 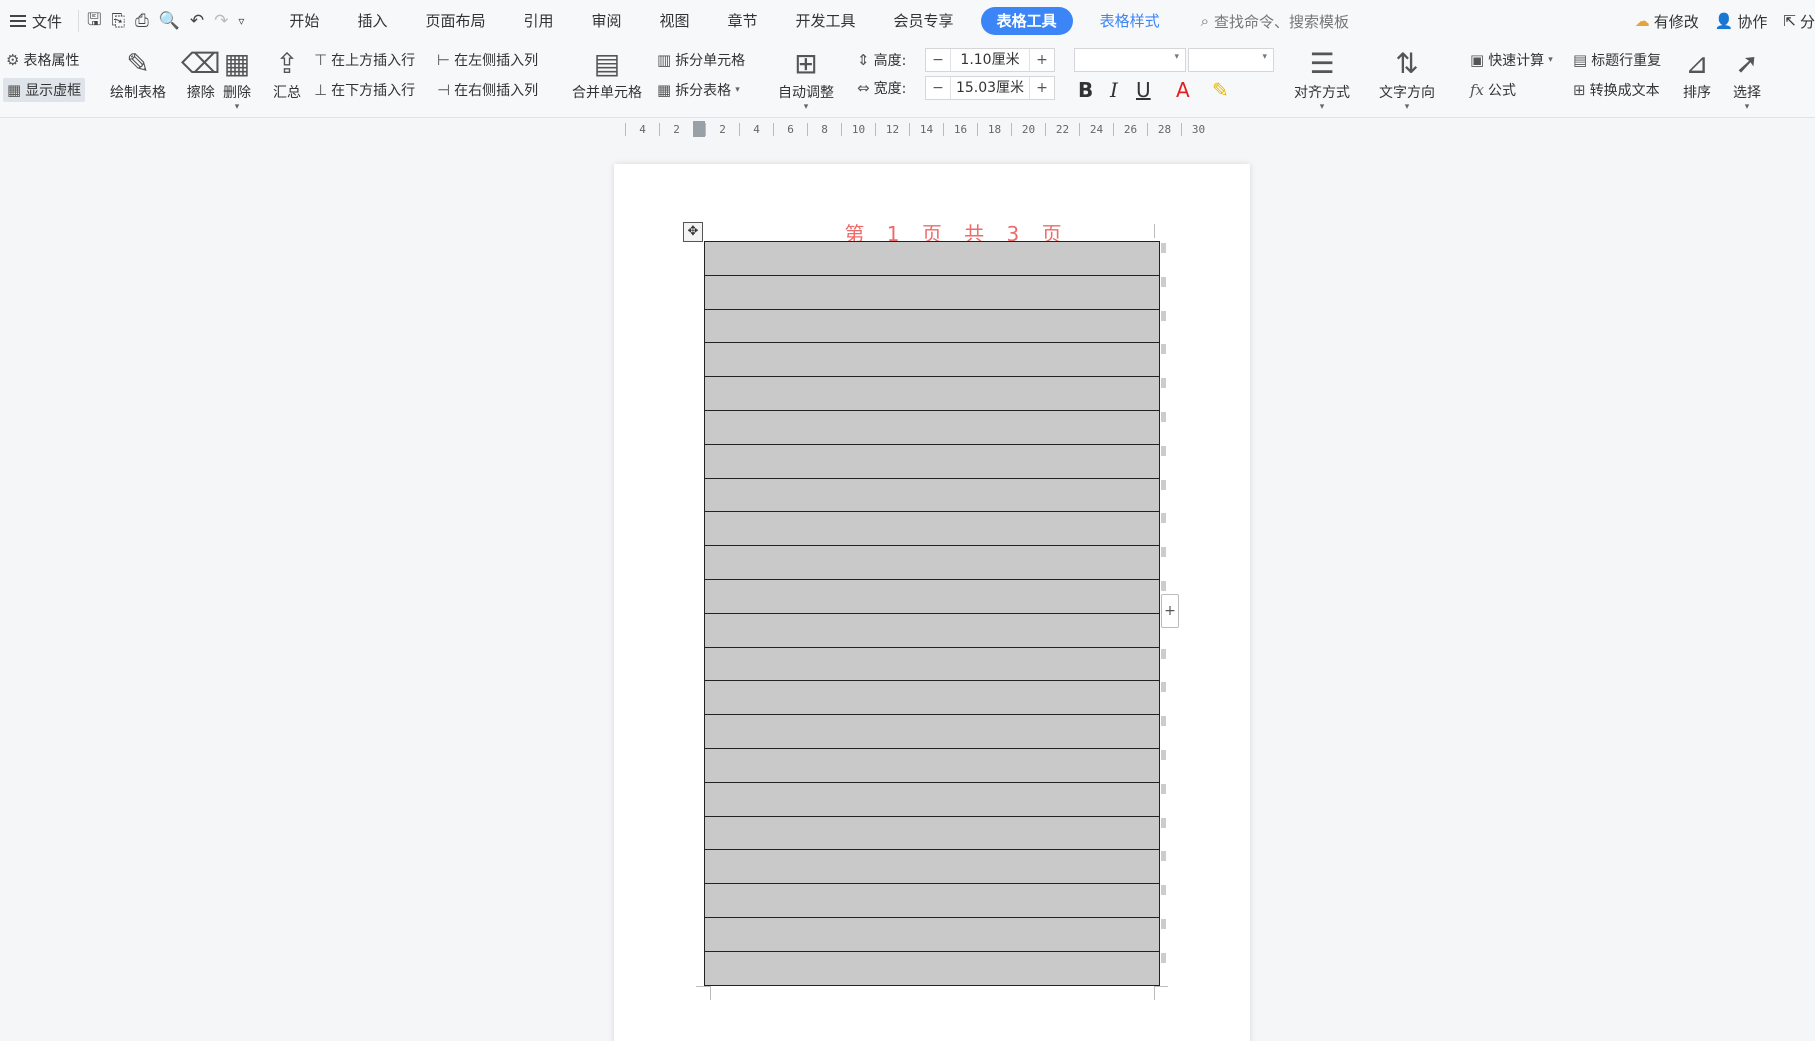 What do you see at coordinates (197, 21) in the screenshot?
I see `undo-icon: ↶` at bounding box center [197, 21].